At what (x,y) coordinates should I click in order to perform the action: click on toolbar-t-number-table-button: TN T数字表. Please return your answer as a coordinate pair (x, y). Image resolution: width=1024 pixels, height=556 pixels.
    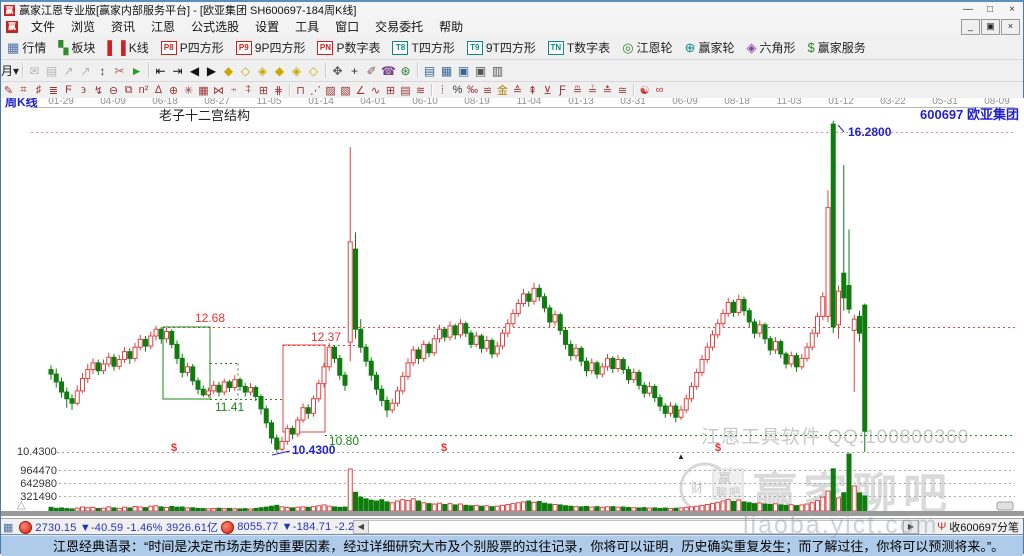
    Looking at the image, I should click on (579, 47).